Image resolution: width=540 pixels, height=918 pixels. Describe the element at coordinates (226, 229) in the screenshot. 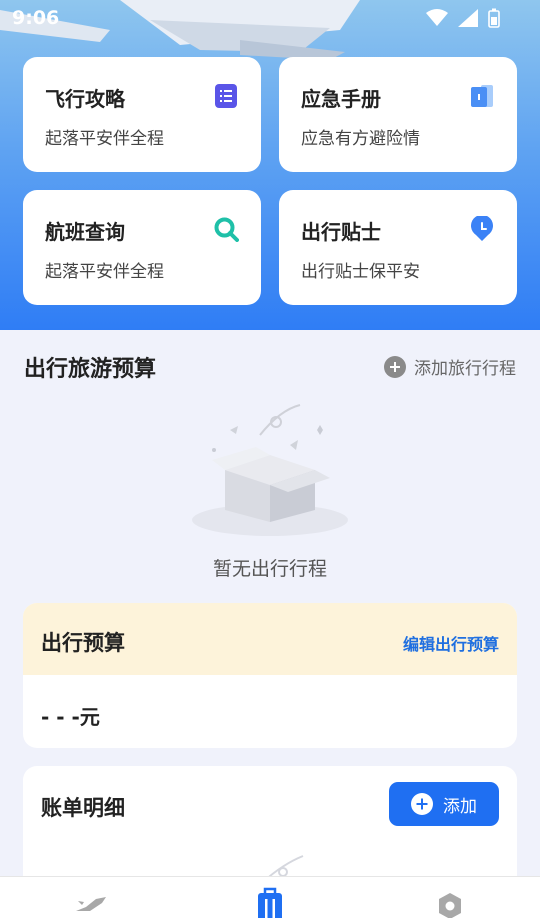

I see `search-icon` at that location.